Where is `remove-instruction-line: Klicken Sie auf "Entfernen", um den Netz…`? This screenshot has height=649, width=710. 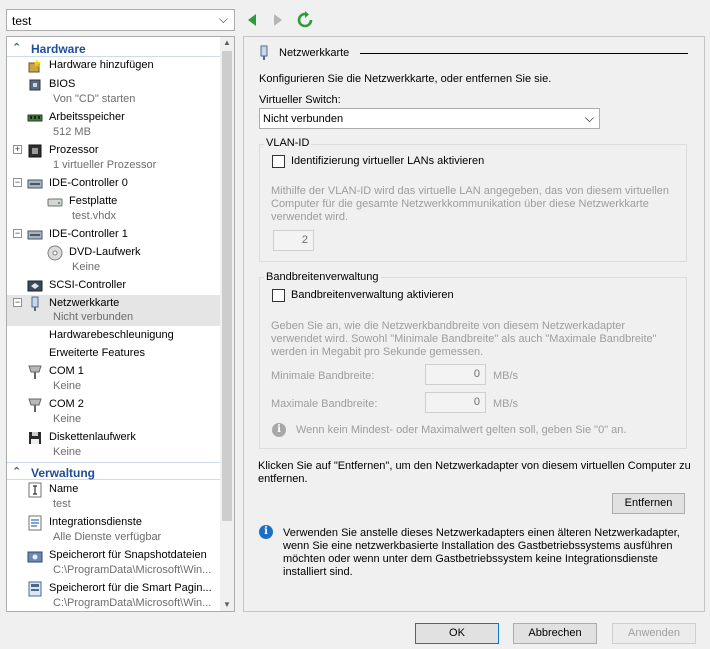 remove-instruction-line: Klicken Sie auf "Entfernen", um den Netz… is located at coordinates (474, 466).